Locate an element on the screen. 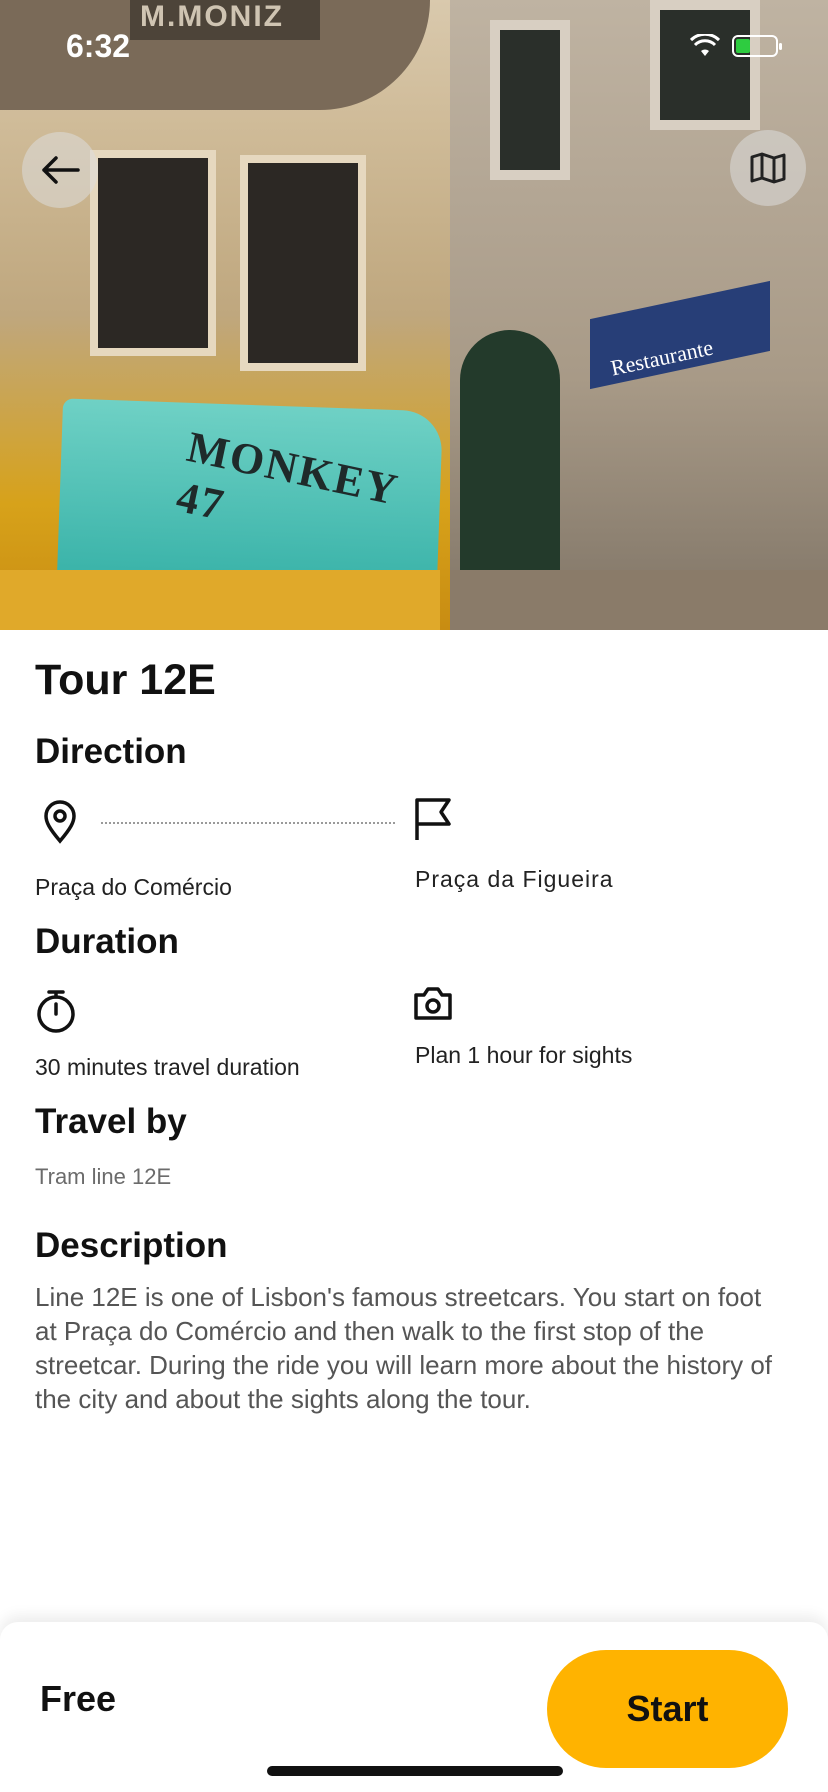 Image resolution: width=828 pixels, height=1792 pixels. tram-ad-text: MONKEY 47 is located at coordinates (287, 476).